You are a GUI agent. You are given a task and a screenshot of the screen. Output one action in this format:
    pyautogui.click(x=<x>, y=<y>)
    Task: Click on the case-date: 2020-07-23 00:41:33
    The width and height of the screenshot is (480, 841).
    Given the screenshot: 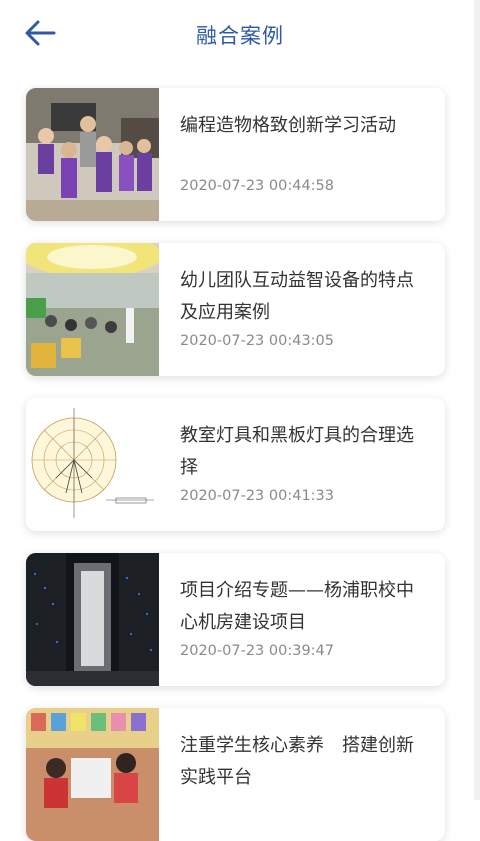 What is the action you would take?
    pyautogui.click(x=257, y=496)
    